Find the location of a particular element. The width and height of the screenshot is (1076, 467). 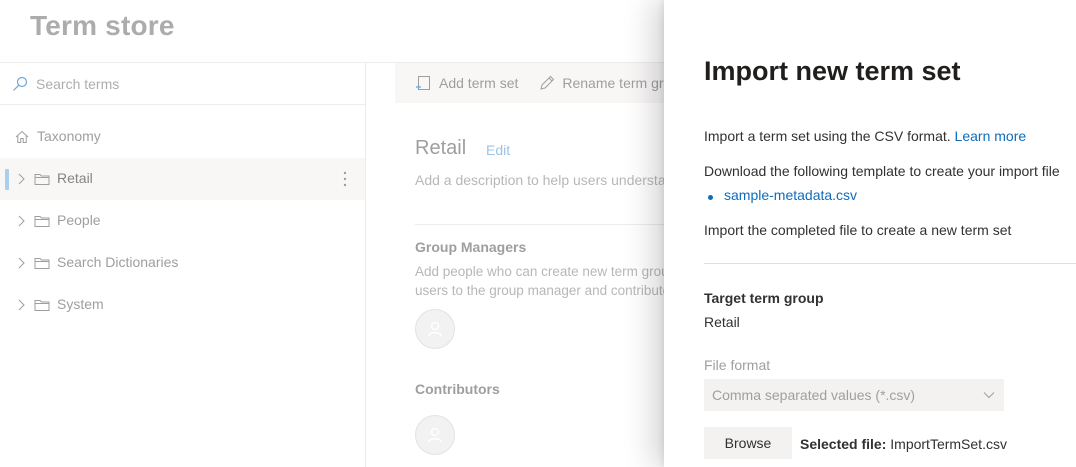

file-format-value: Comma separated values (*.csv) is located at coordinates (814, 395).